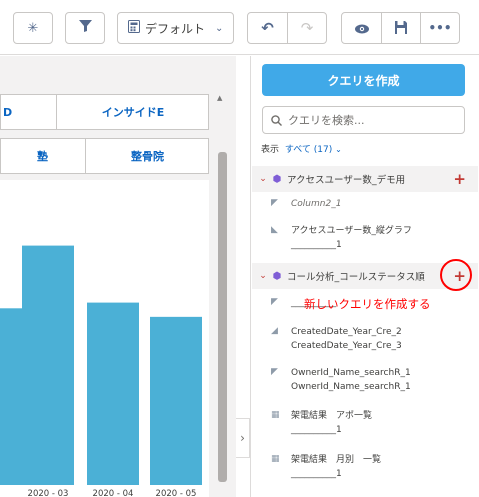  I want to click on show-filter-row: 表示 すべて (17) ⌄, so click(301, 148).